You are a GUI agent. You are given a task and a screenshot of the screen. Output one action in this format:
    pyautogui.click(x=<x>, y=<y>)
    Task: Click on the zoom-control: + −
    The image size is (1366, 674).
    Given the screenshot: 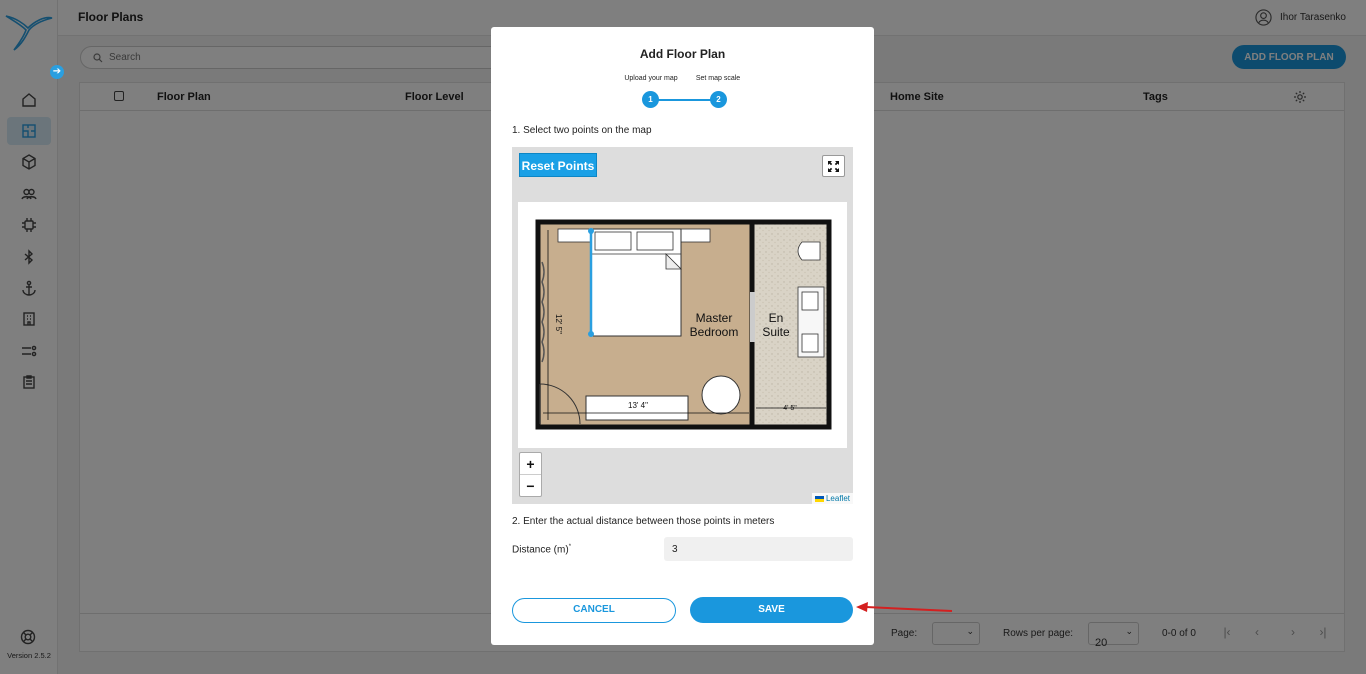 What is the action you would take?
    pyautogui.click(x=530, y=474)
    